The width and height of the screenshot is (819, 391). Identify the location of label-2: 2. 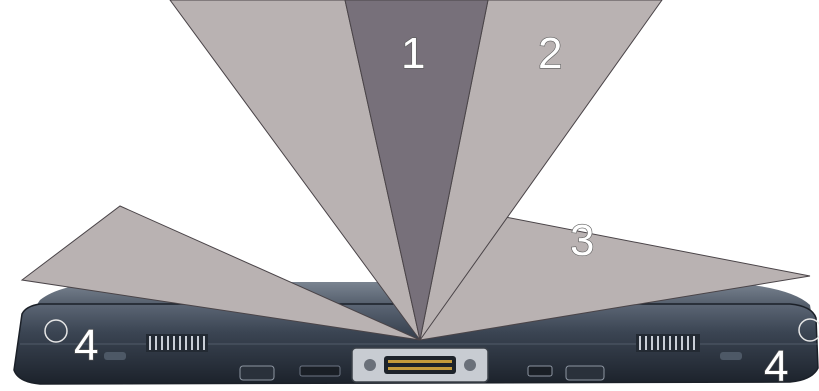
(550, 53).